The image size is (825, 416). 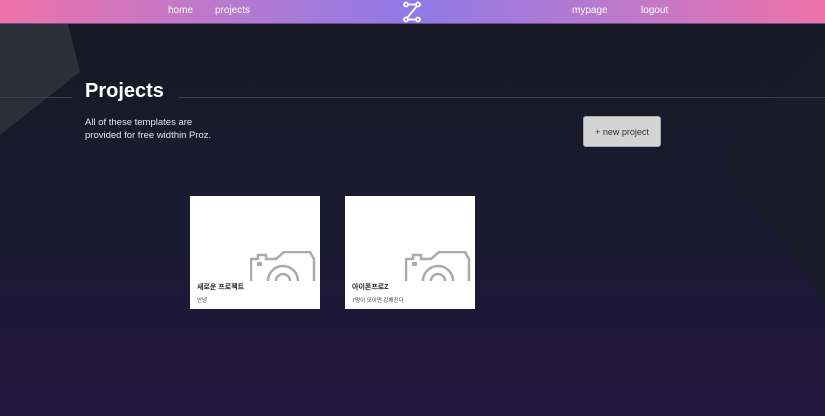 What do you see at coordinates (124, 91) in the screenshot?
I see `page-title: Projects` at bounding box center [124, 91].